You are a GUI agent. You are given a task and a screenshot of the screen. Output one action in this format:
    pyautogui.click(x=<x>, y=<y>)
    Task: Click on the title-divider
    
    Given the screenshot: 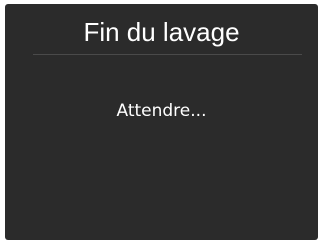 What is the action you would take?
    pyautogui.click(x=167, y=54)
    